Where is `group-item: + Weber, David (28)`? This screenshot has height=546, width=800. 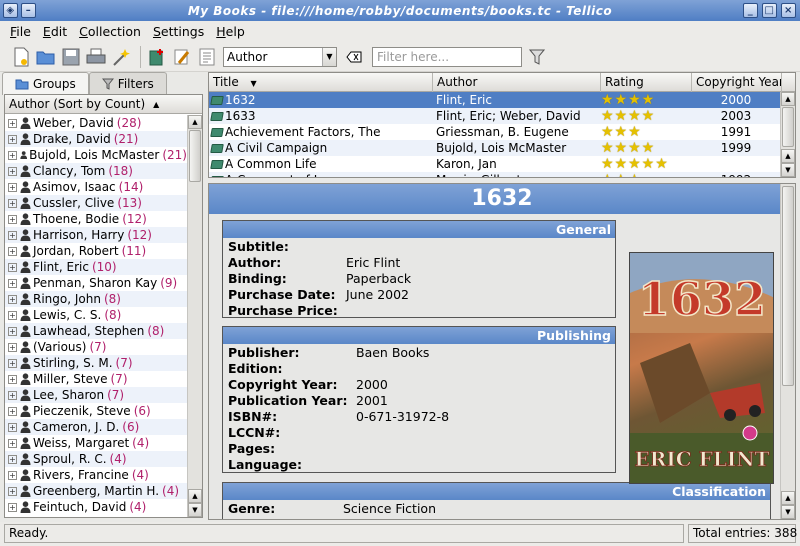
group-item: + Weber, David (28) is located at coordinates (96, 123).